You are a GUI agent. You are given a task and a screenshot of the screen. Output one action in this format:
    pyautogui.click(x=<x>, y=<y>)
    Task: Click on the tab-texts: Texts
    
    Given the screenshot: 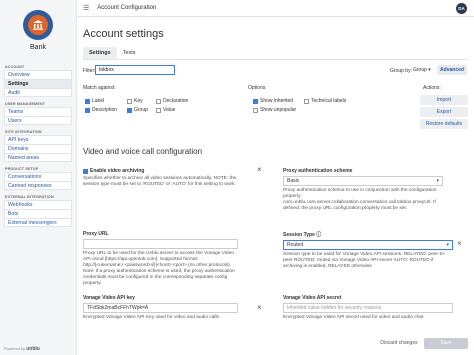 What is the action you would take?
    pyautogui.click(x=129, y=53)
    